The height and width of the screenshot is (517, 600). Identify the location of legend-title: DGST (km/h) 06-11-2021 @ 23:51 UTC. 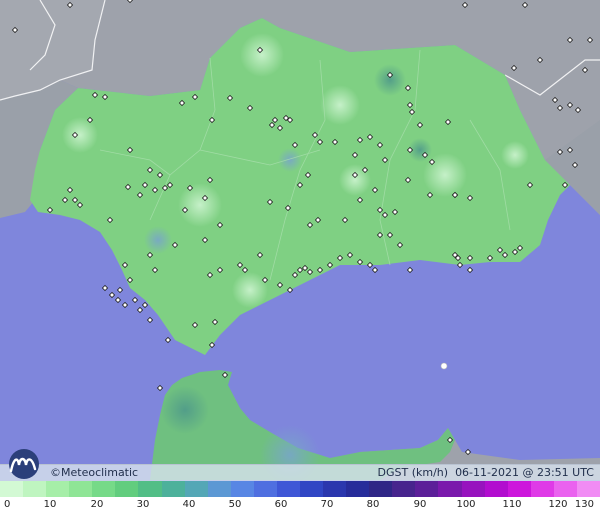
(486, 472).